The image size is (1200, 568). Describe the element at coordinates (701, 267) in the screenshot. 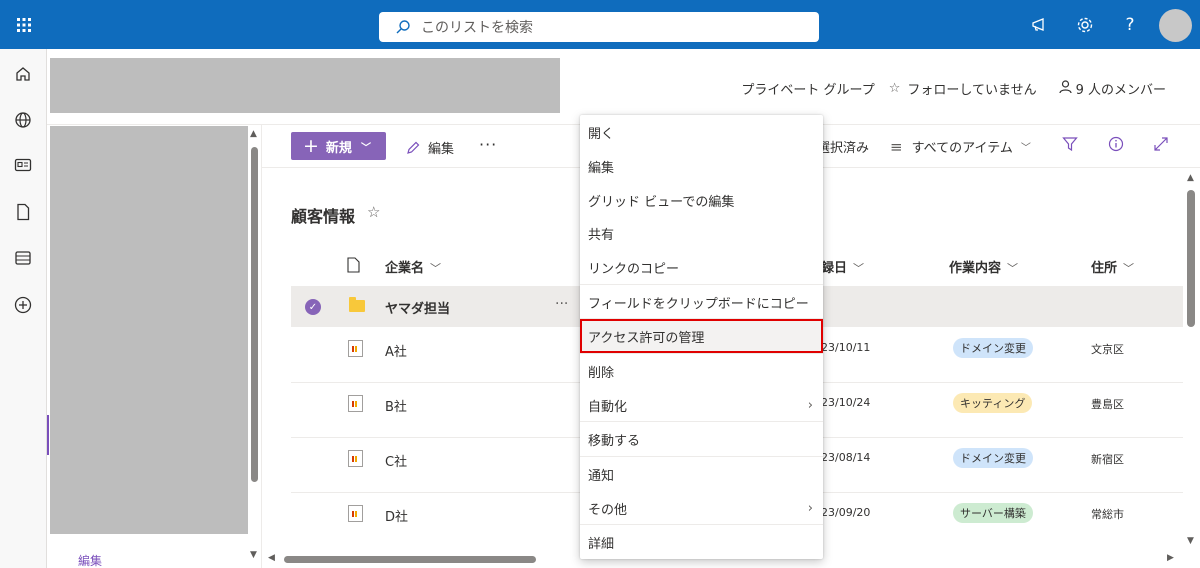

I see `menu-item-copy-link: リンクのコピー` at that location.